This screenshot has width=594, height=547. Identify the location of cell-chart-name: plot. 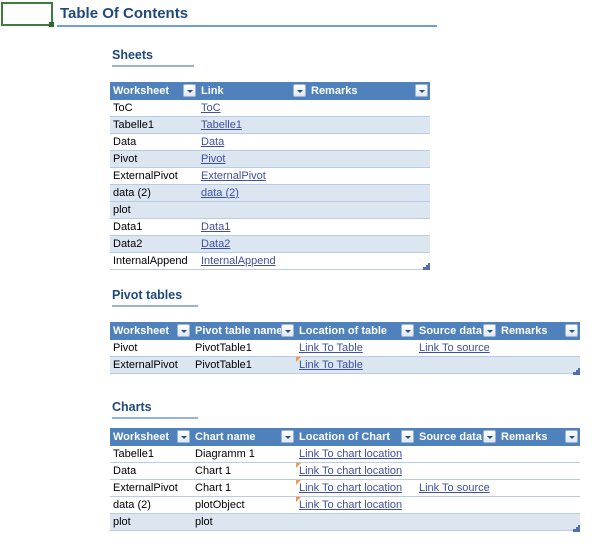
(244, 522).